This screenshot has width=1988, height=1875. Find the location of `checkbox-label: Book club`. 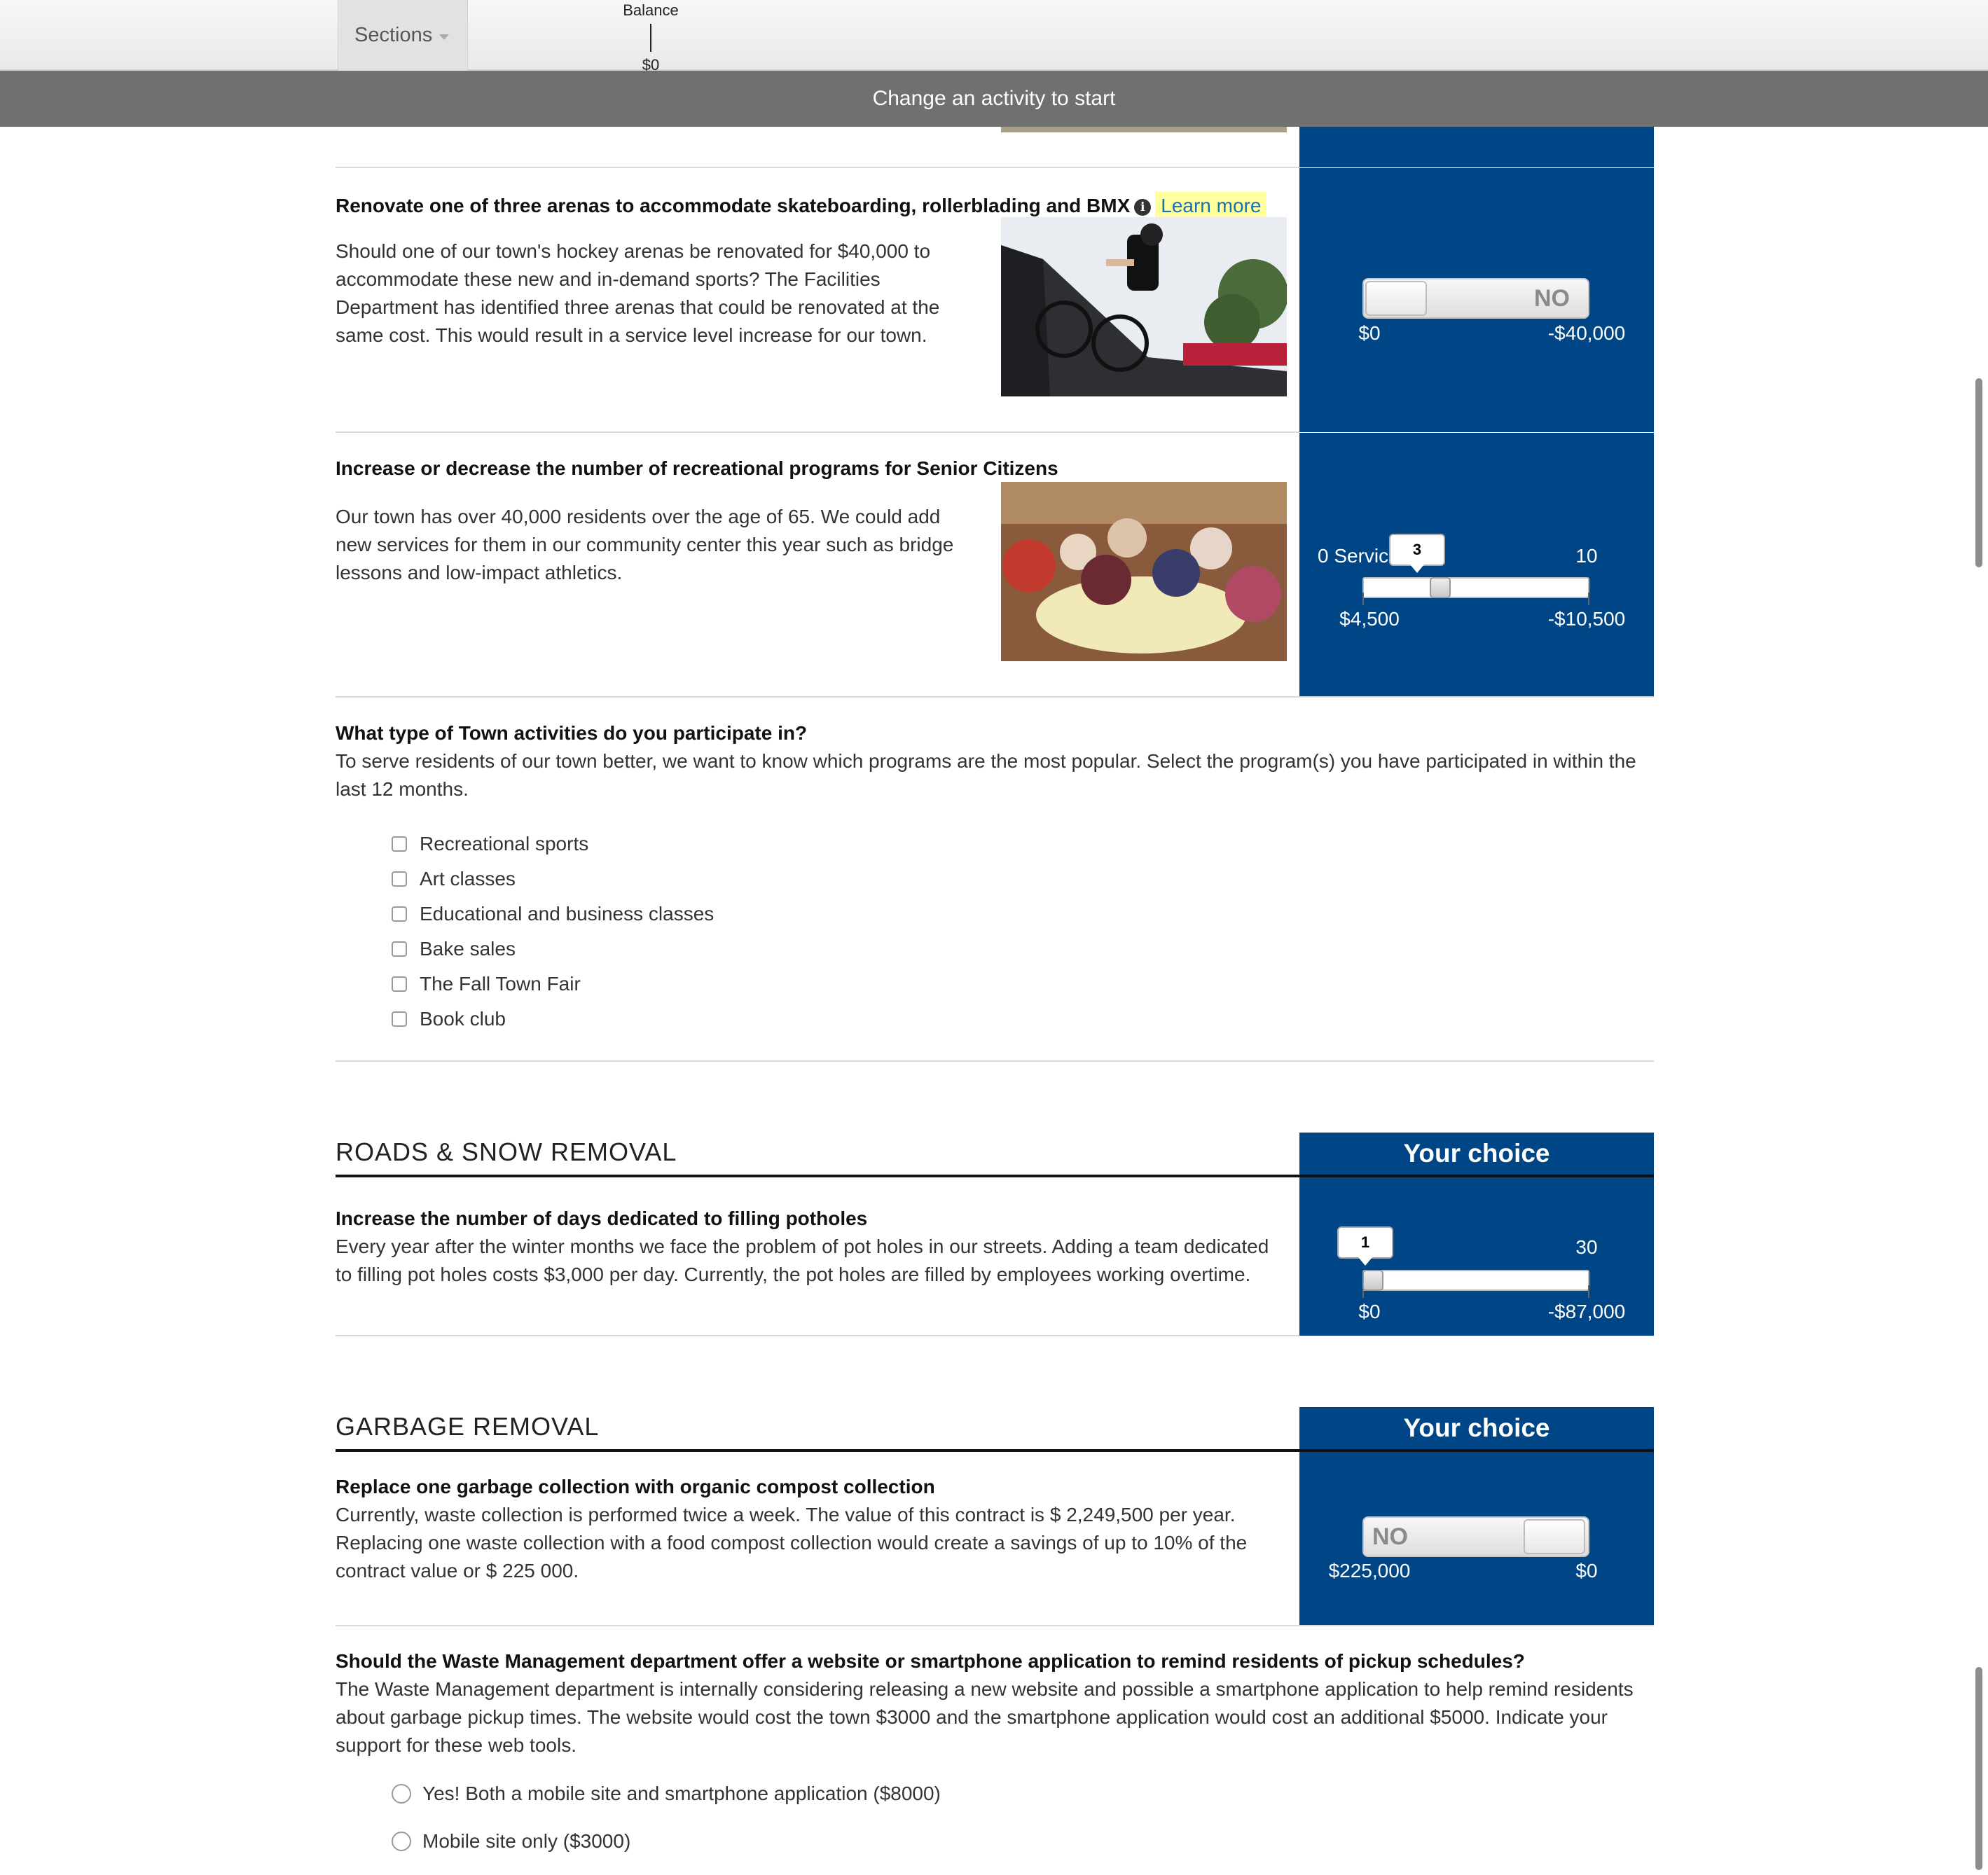

checkbox-label: Book club is located at coordinates (463, 1019).